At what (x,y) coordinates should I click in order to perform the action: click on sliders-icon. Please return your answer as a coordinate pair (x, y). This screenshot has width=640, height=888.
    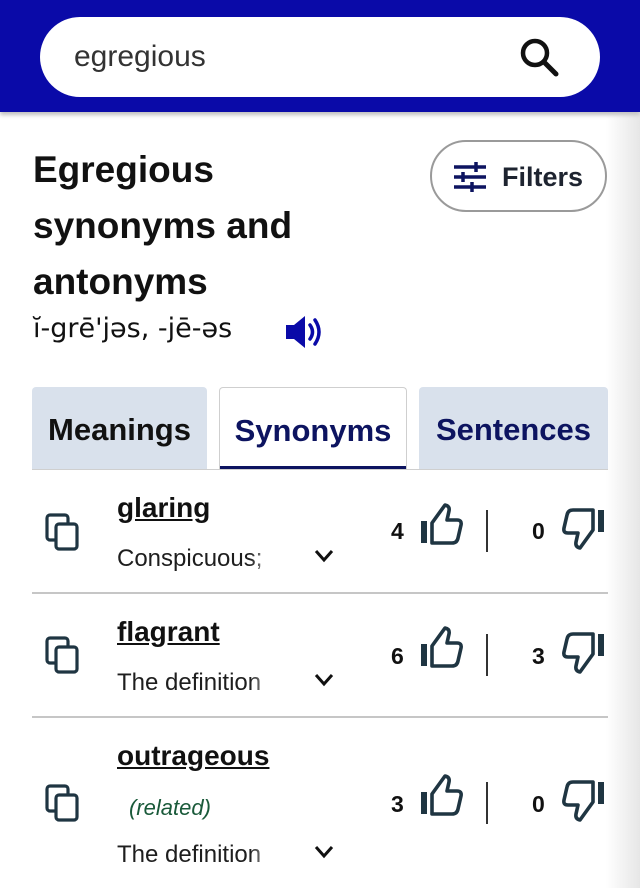
    Looking at the image, I should click on (470, 177).